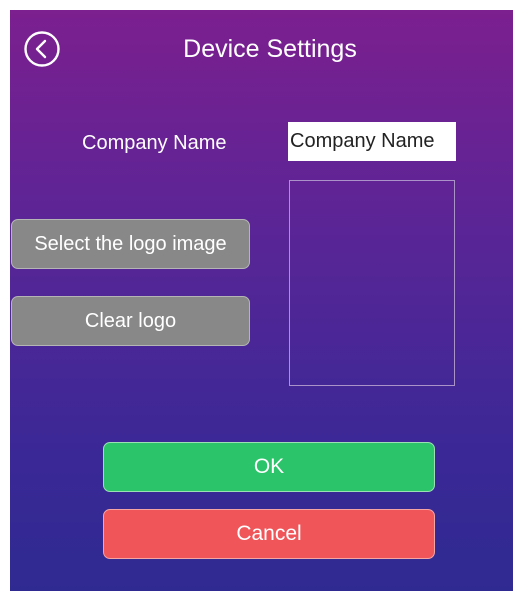  Describe the element at coordinates (154, 143) in the screenshot. I see `company-name-label: Company Name` at that location.